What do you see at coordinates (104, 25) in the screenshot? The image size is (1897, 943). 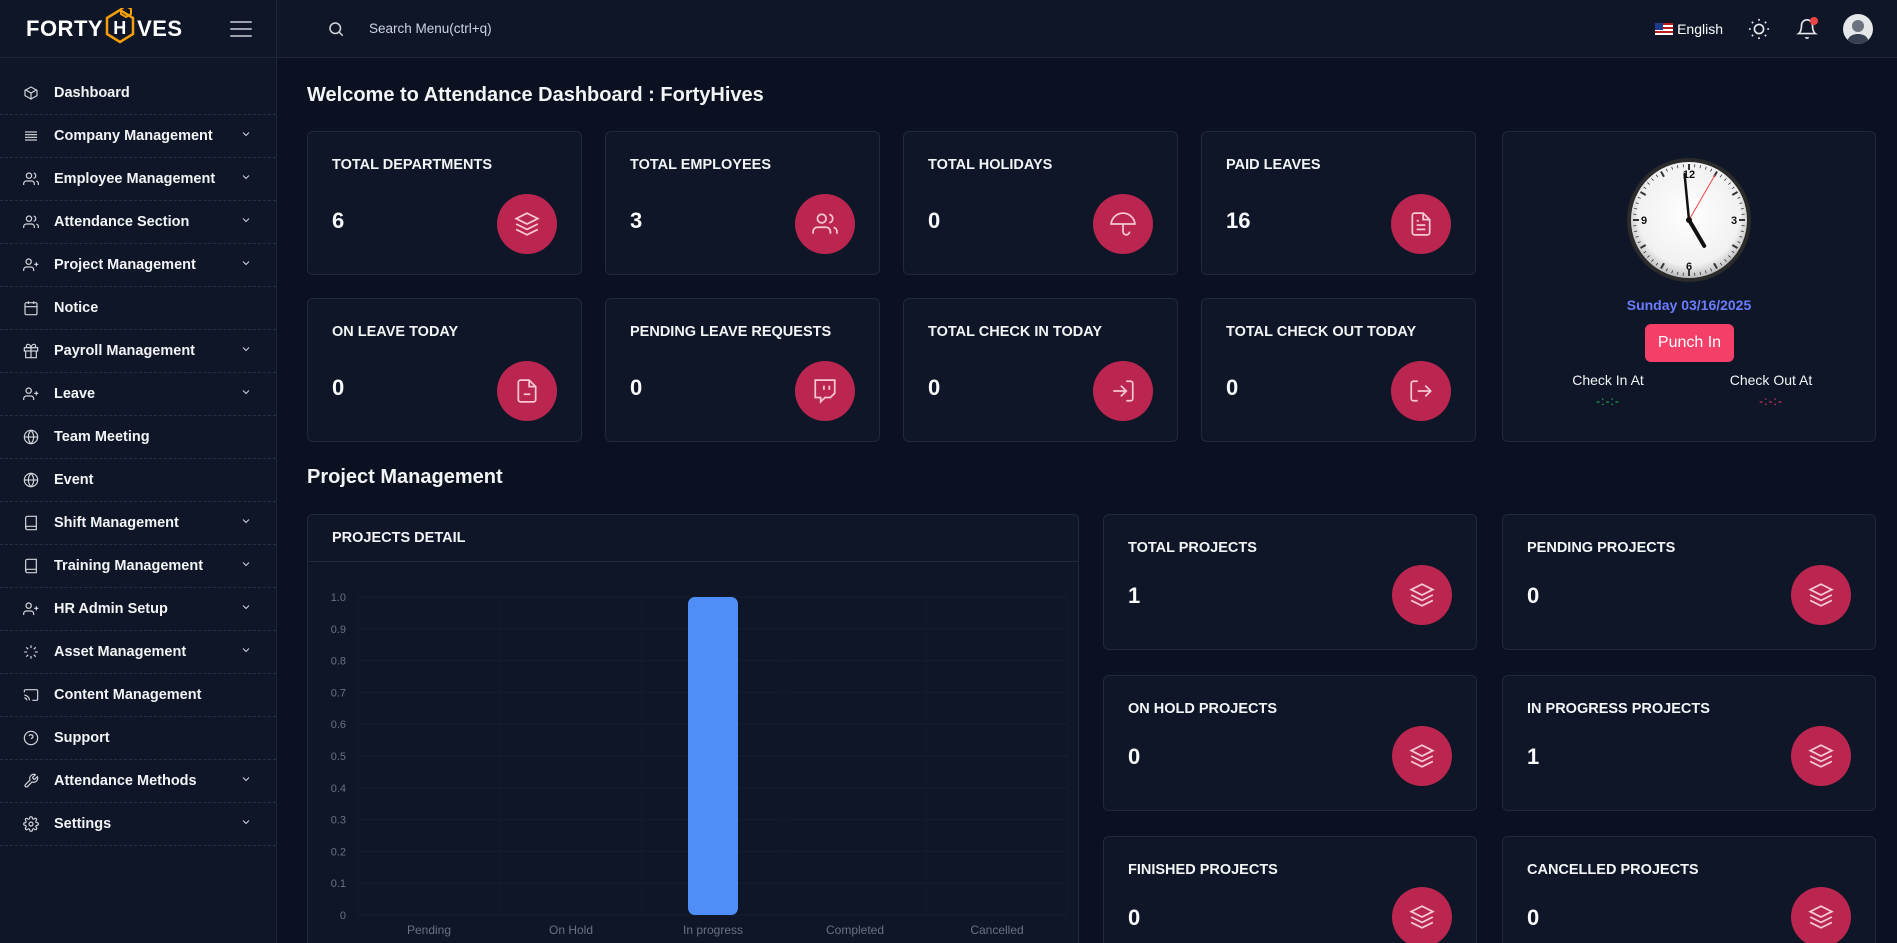 I see `brand-logo: FORTY H VES` at bounding box center [104, 25].